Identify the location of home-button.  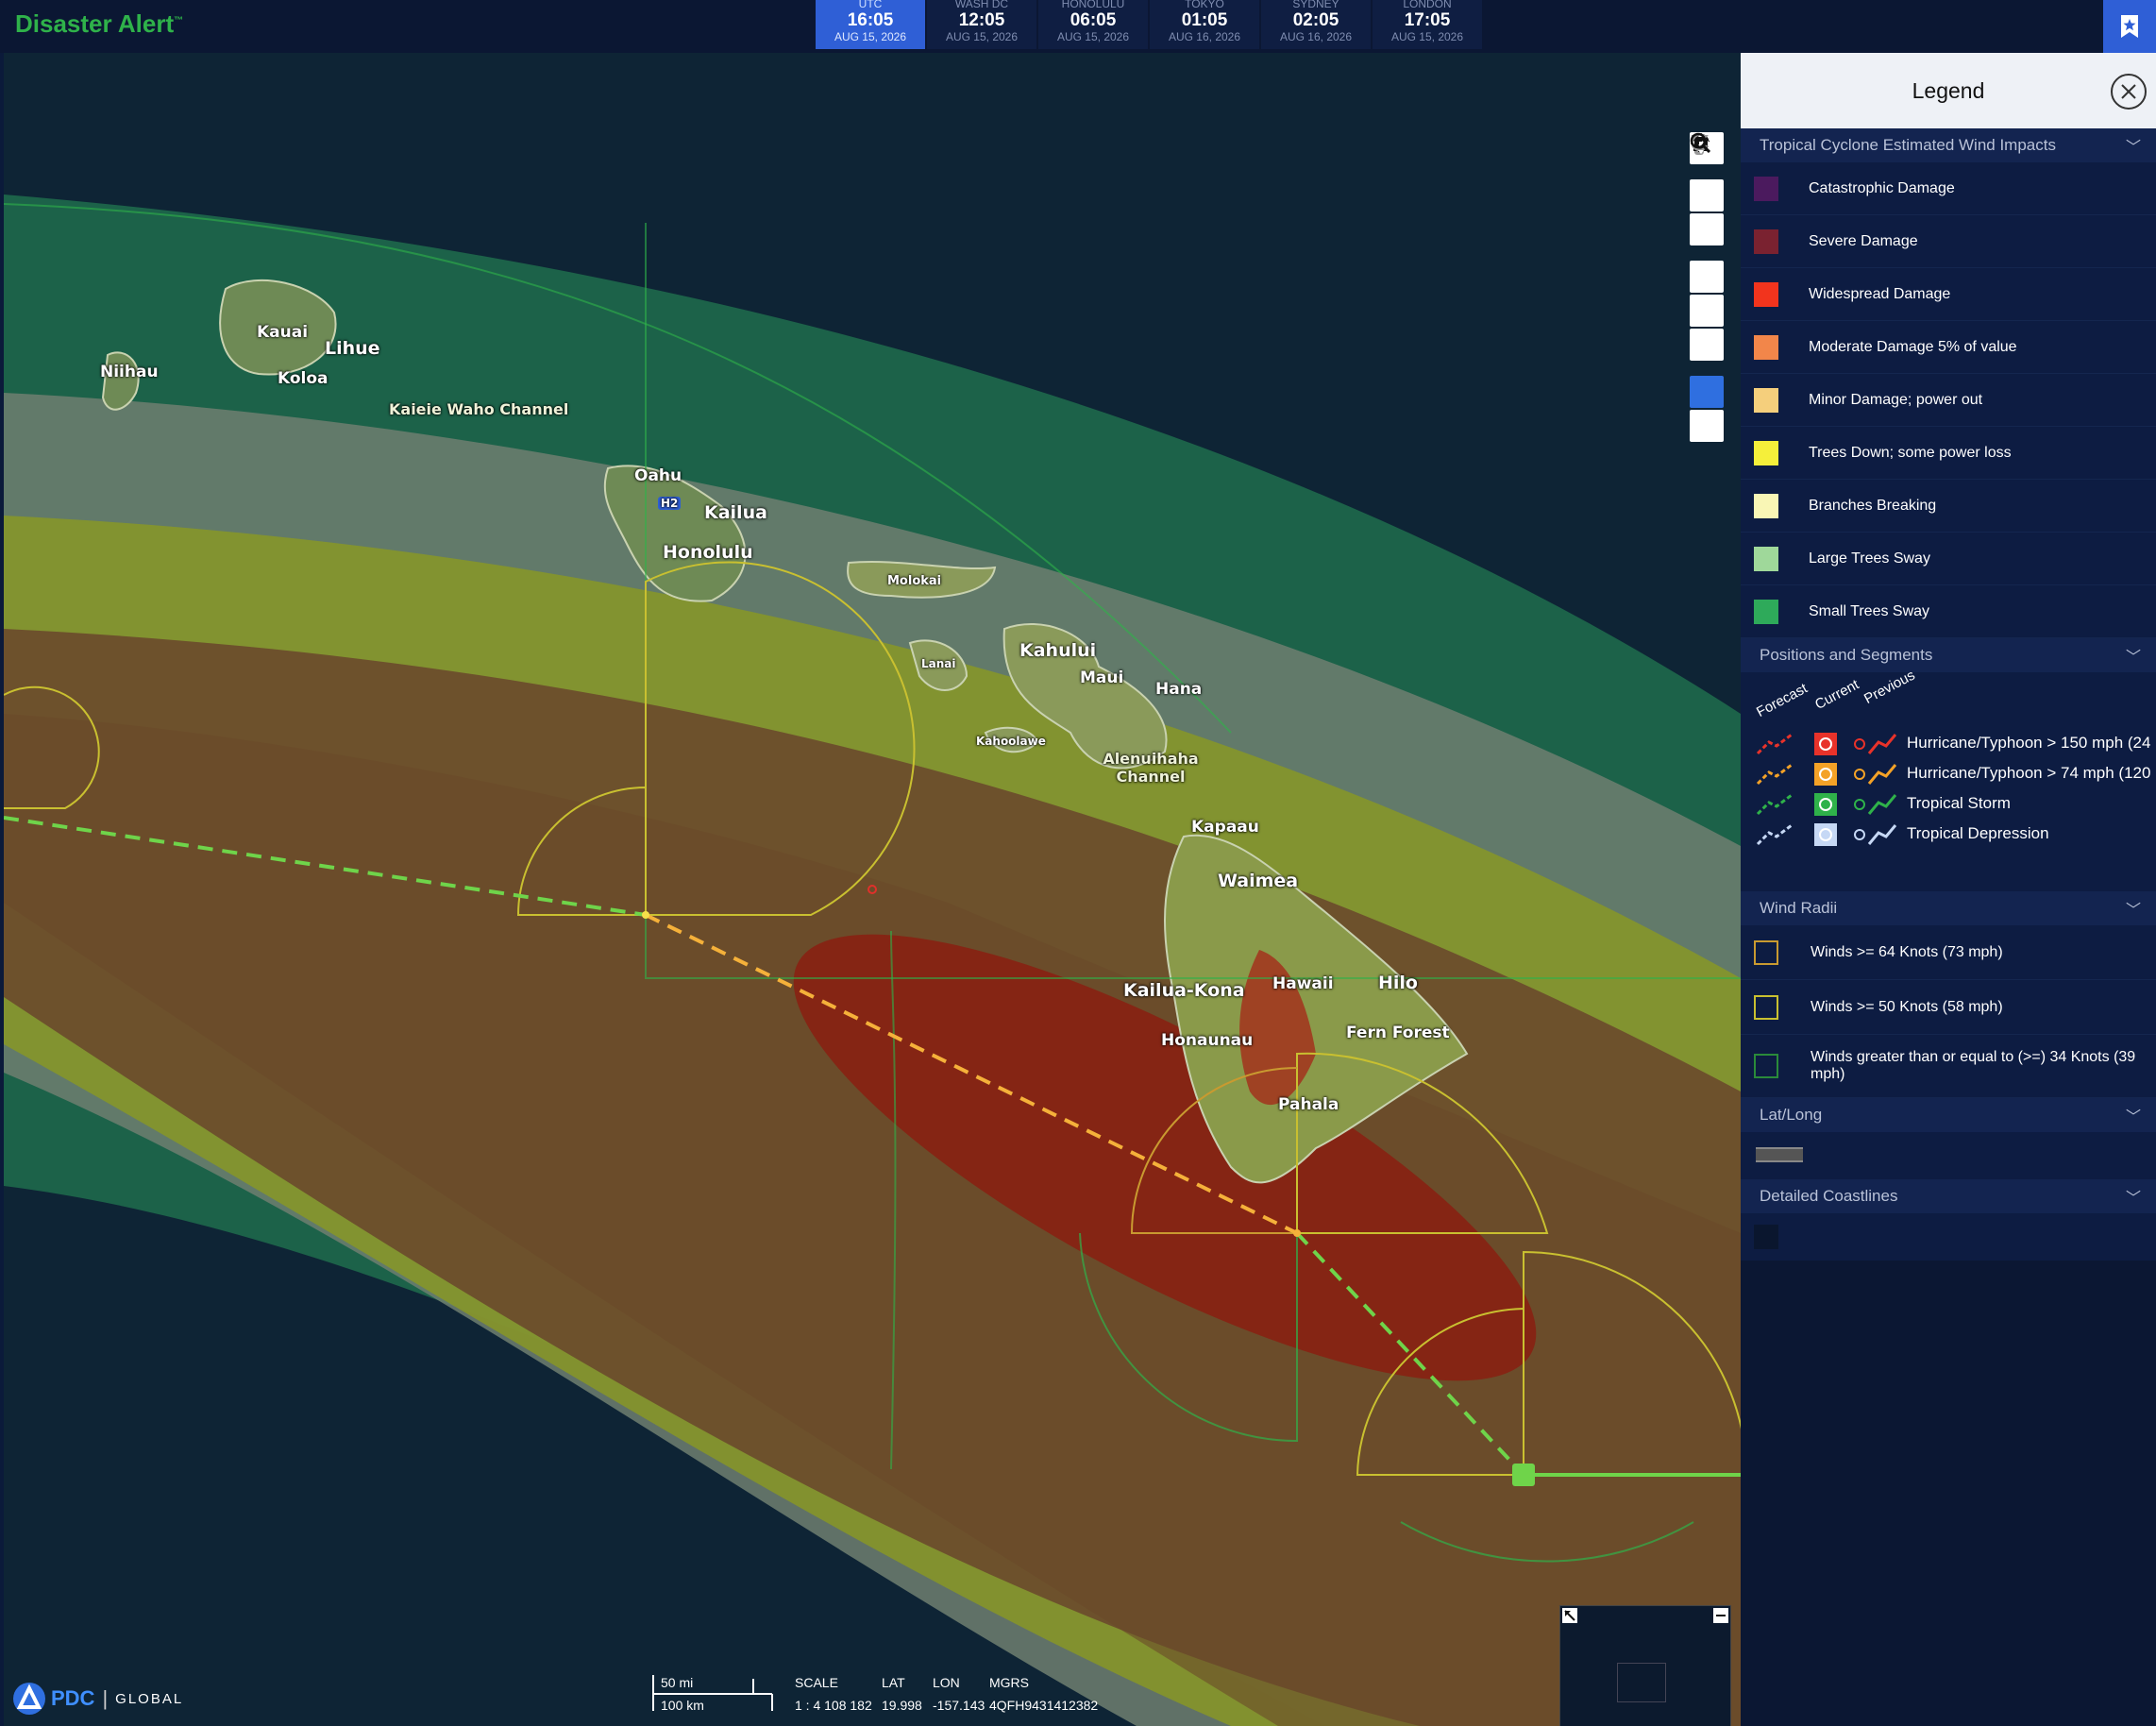
(1707, 214).